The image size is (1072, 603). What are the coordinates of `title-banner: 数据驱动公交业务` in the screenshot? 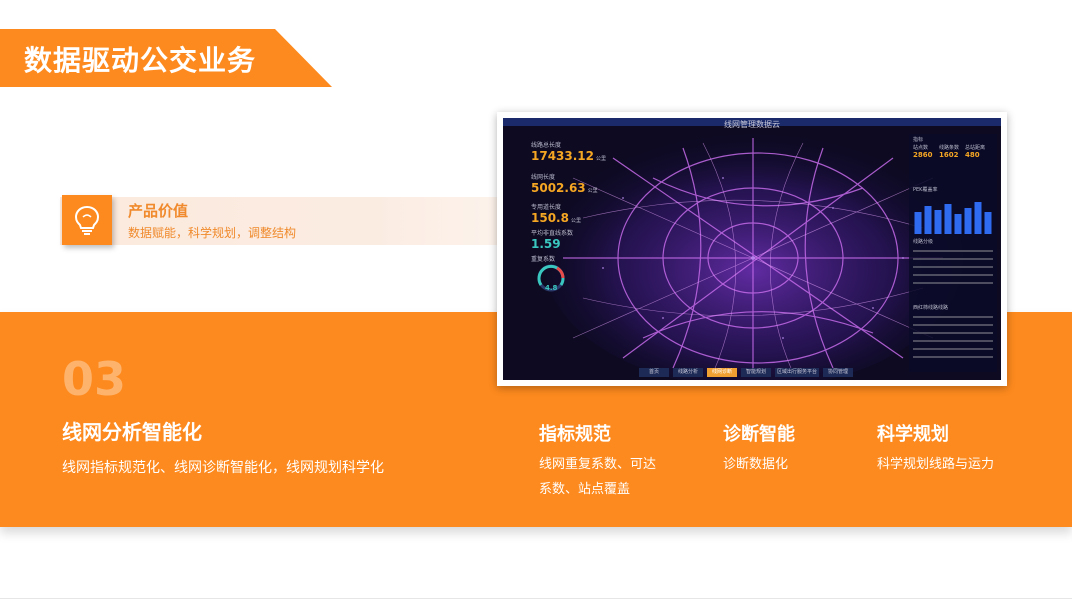 It's located at (166, 58).